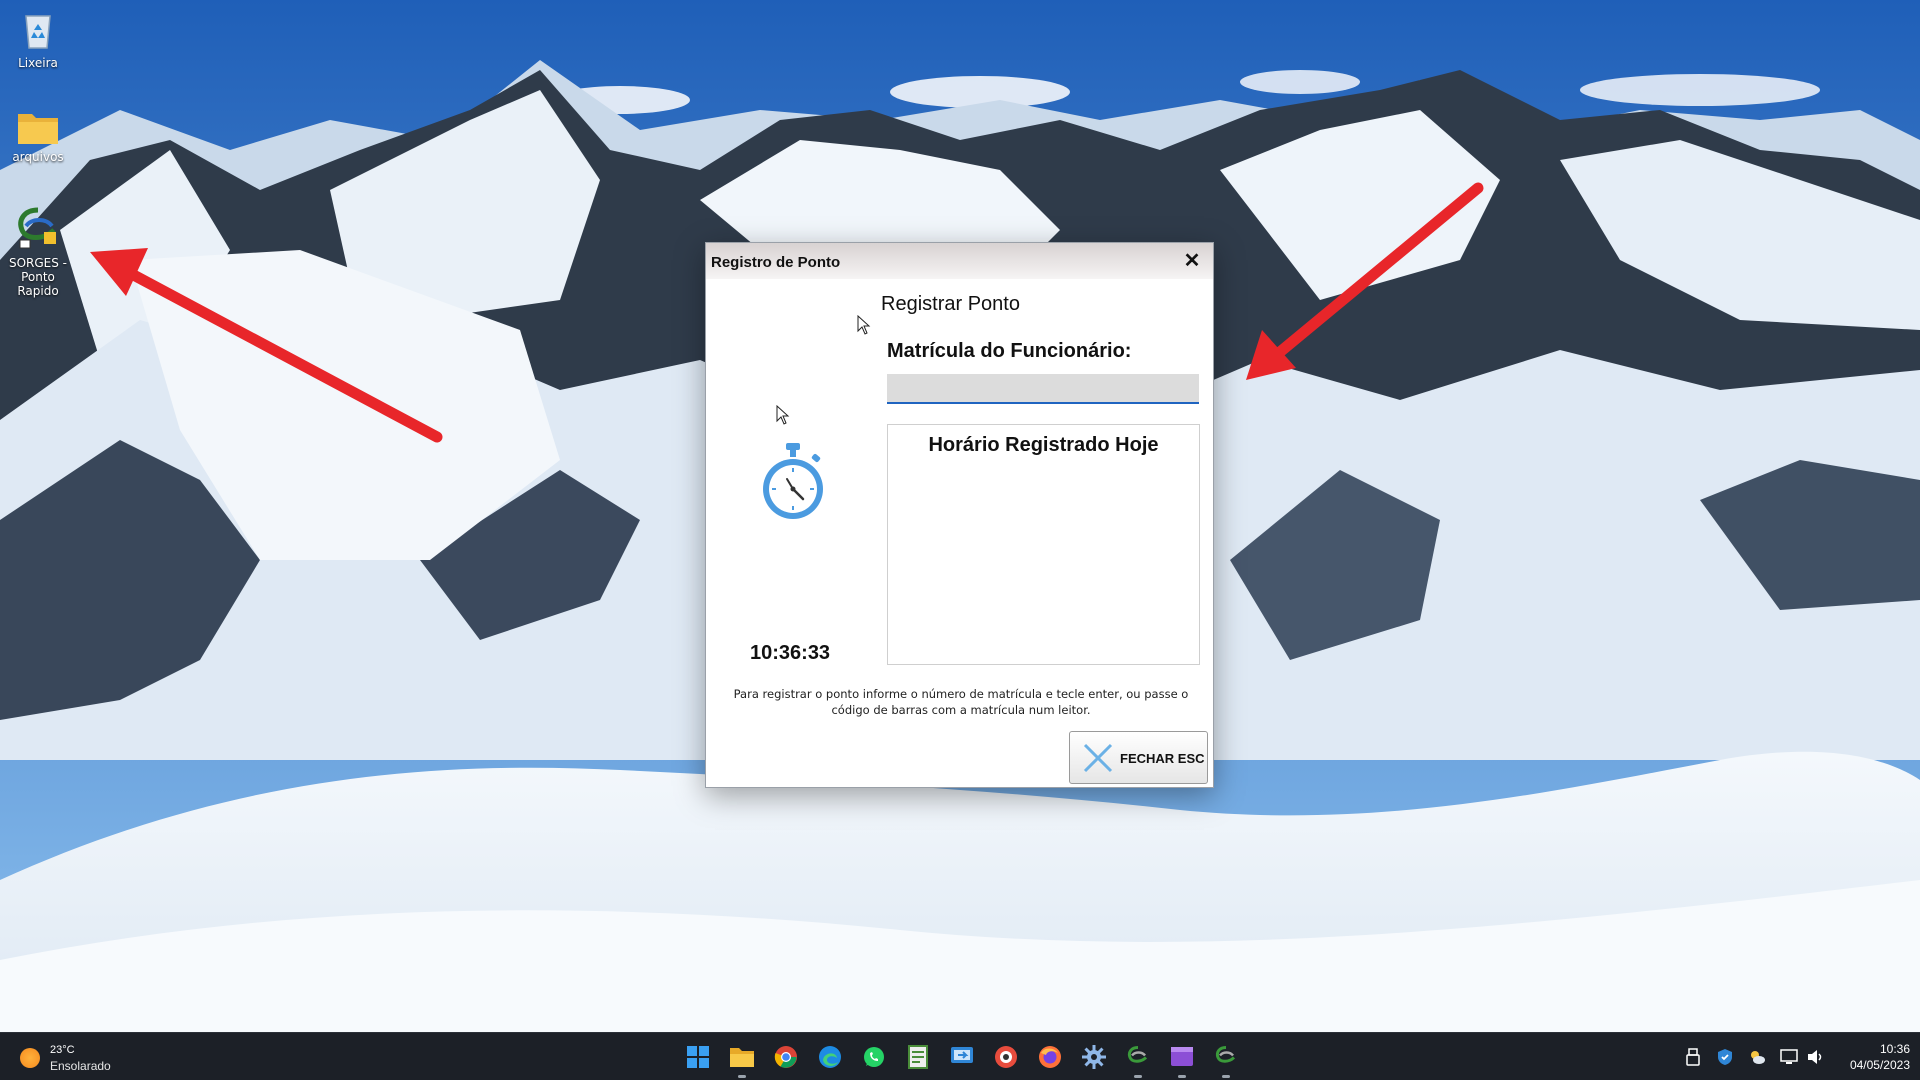  Describe the element at coordinates (38, 277) in the screenshot. I see `desktop-icon-label: SORGES - Ponto Rapido` at that location.